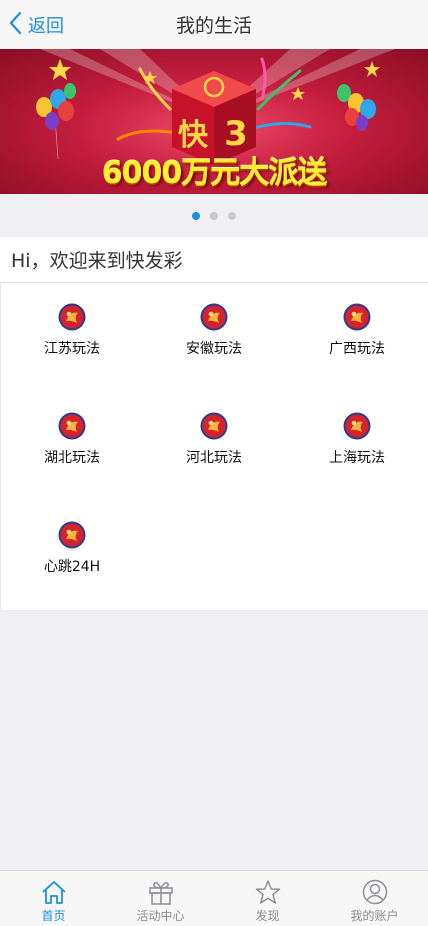  I want to click on tab-activity-center: 活动中心, so click(160, 898).